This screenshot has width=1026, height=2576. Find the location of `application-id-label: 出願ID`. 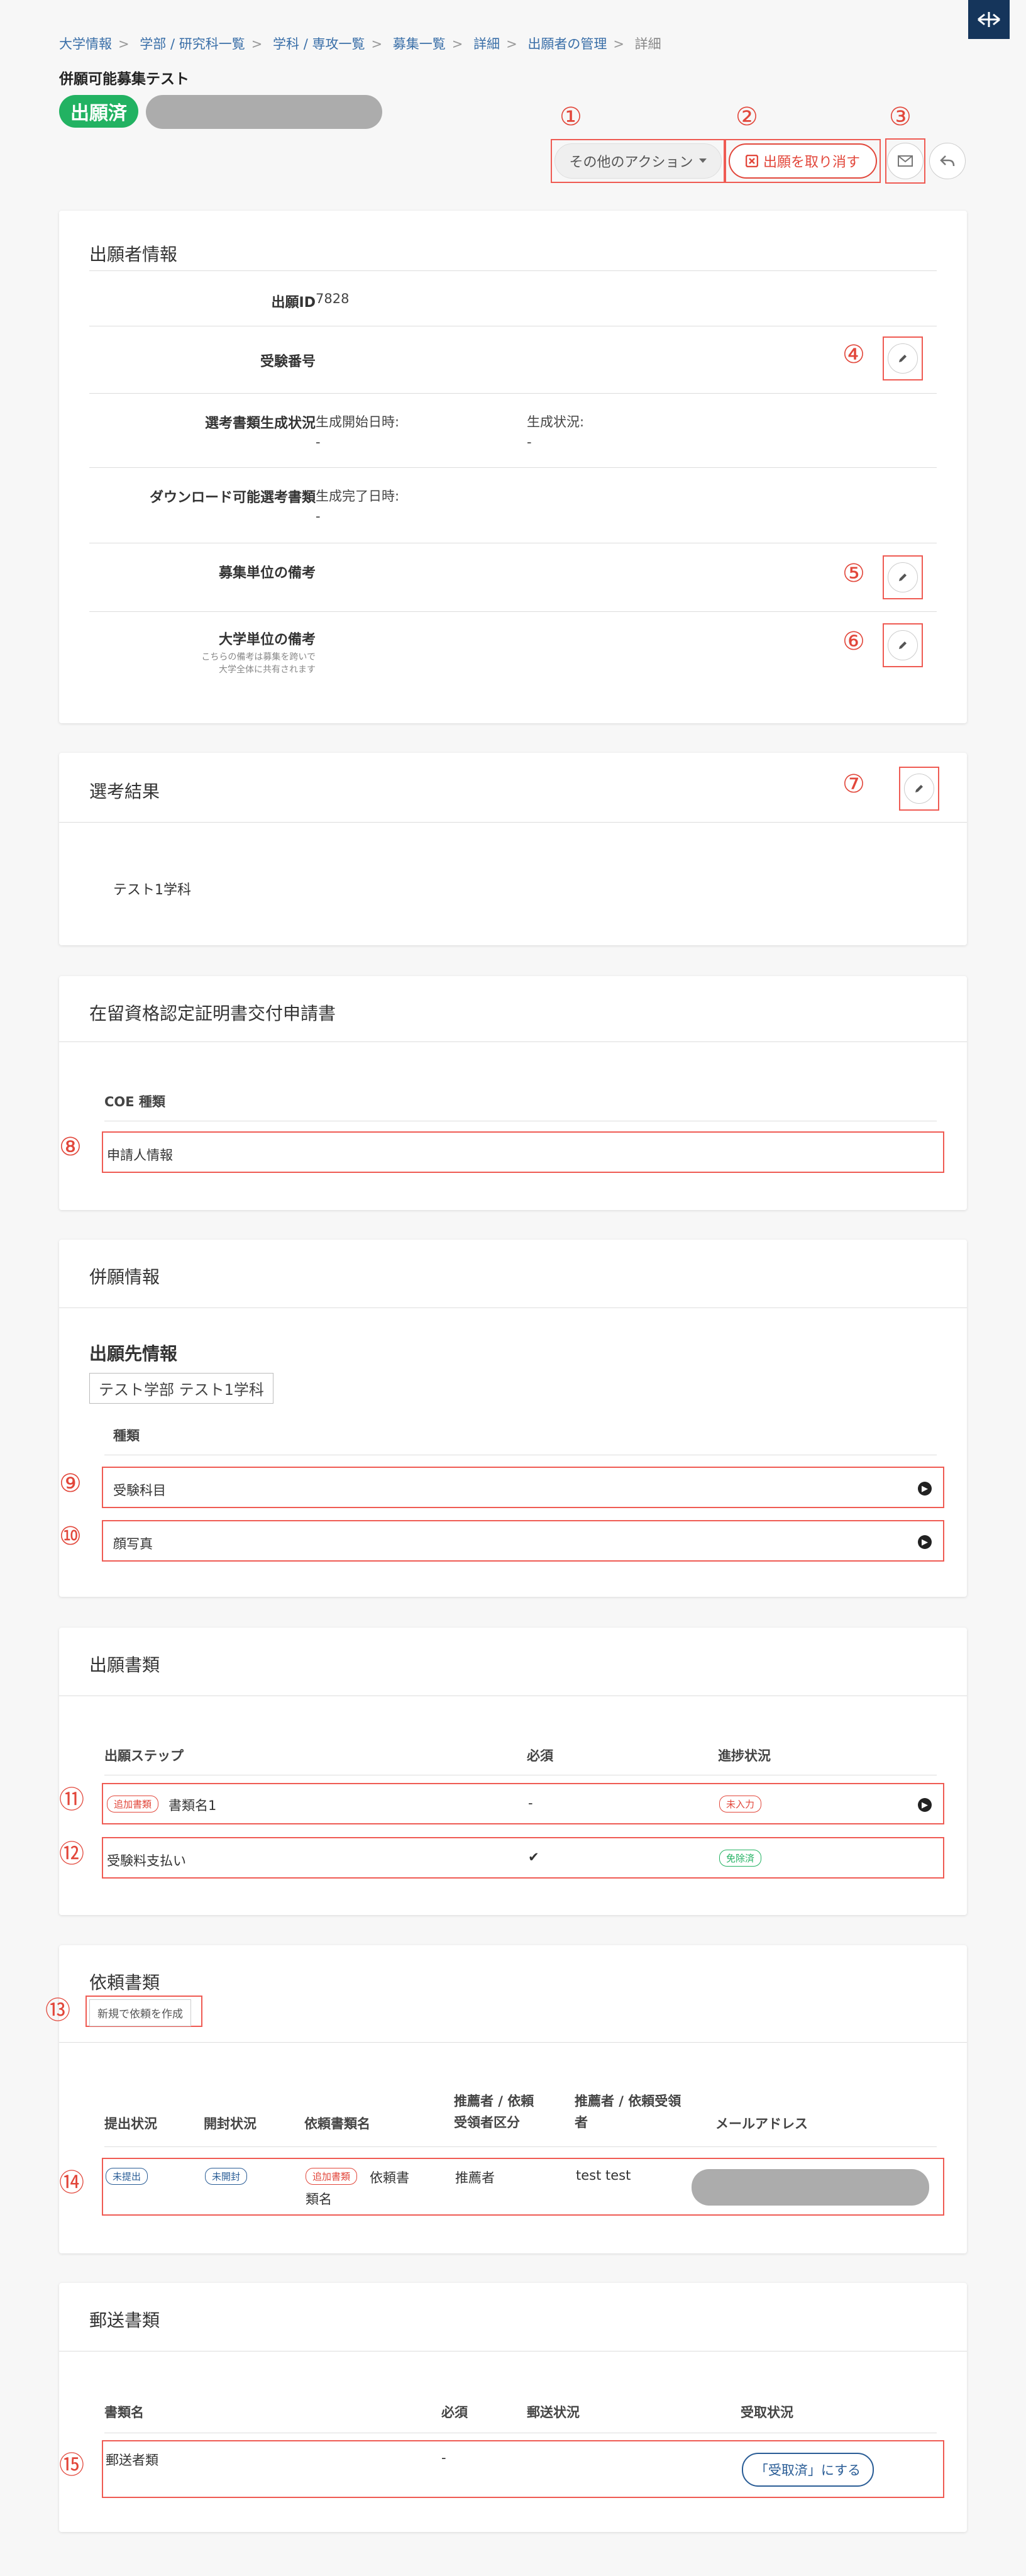

application-id-label: 出願ID is located at coordinates (293, 303).